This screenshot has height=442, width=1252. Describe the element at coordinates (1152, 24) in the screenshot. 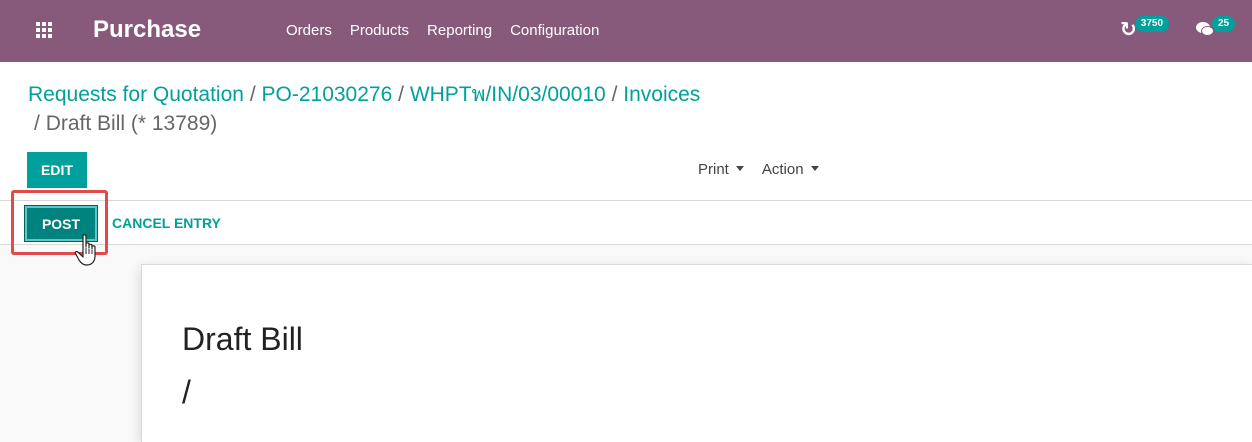

I see `activity-badge: 3750` at that location.